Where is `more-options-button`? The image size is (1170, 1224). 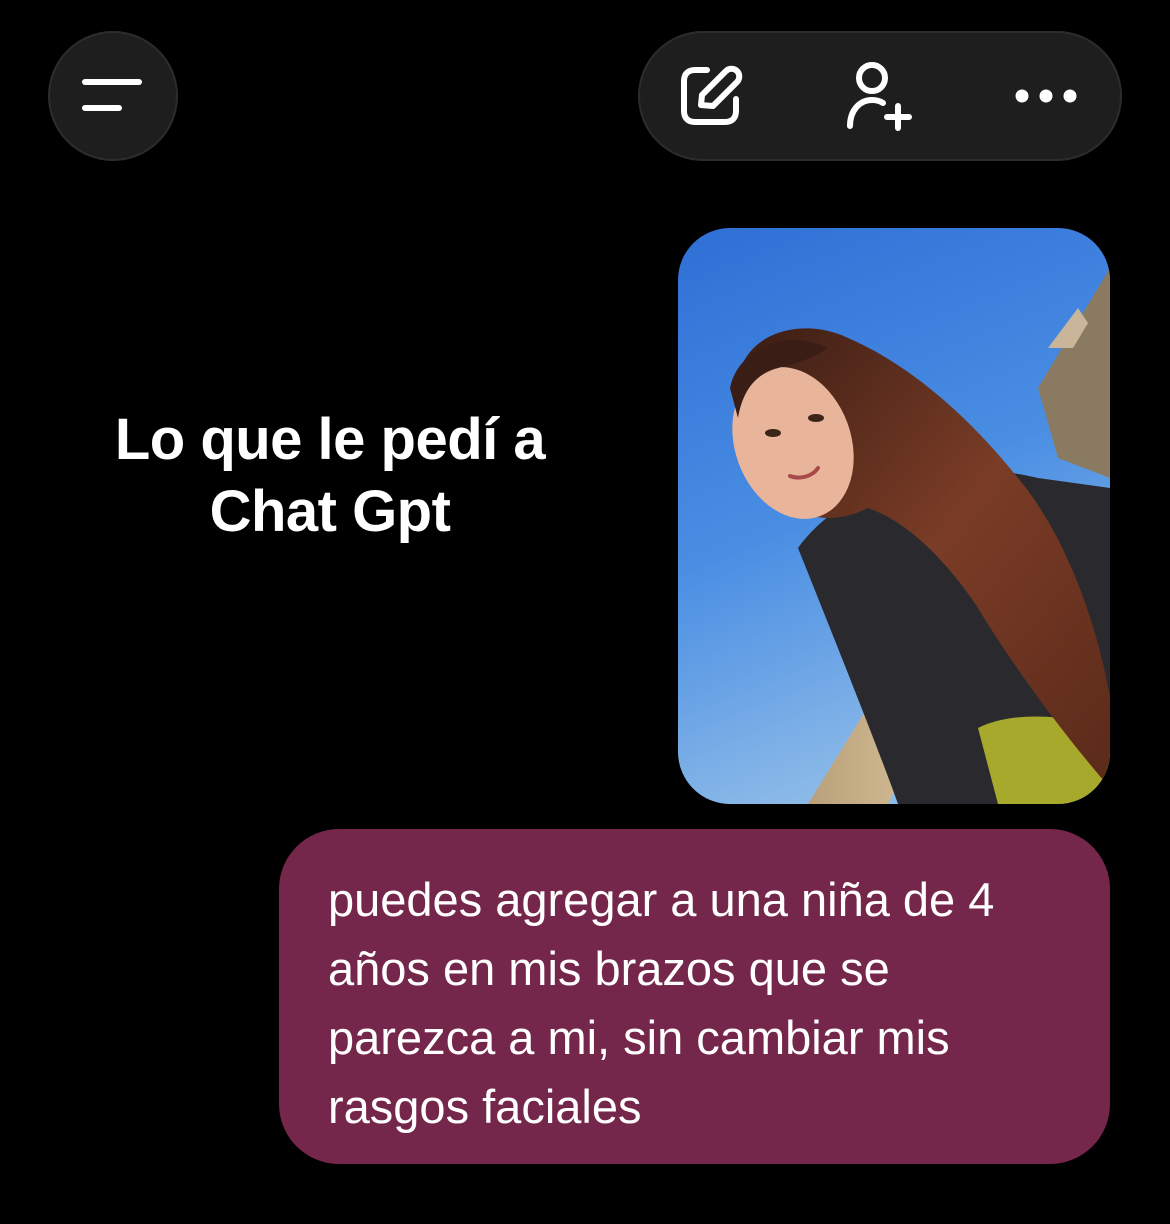 more-options-button is located at coordinates (1046, 96).